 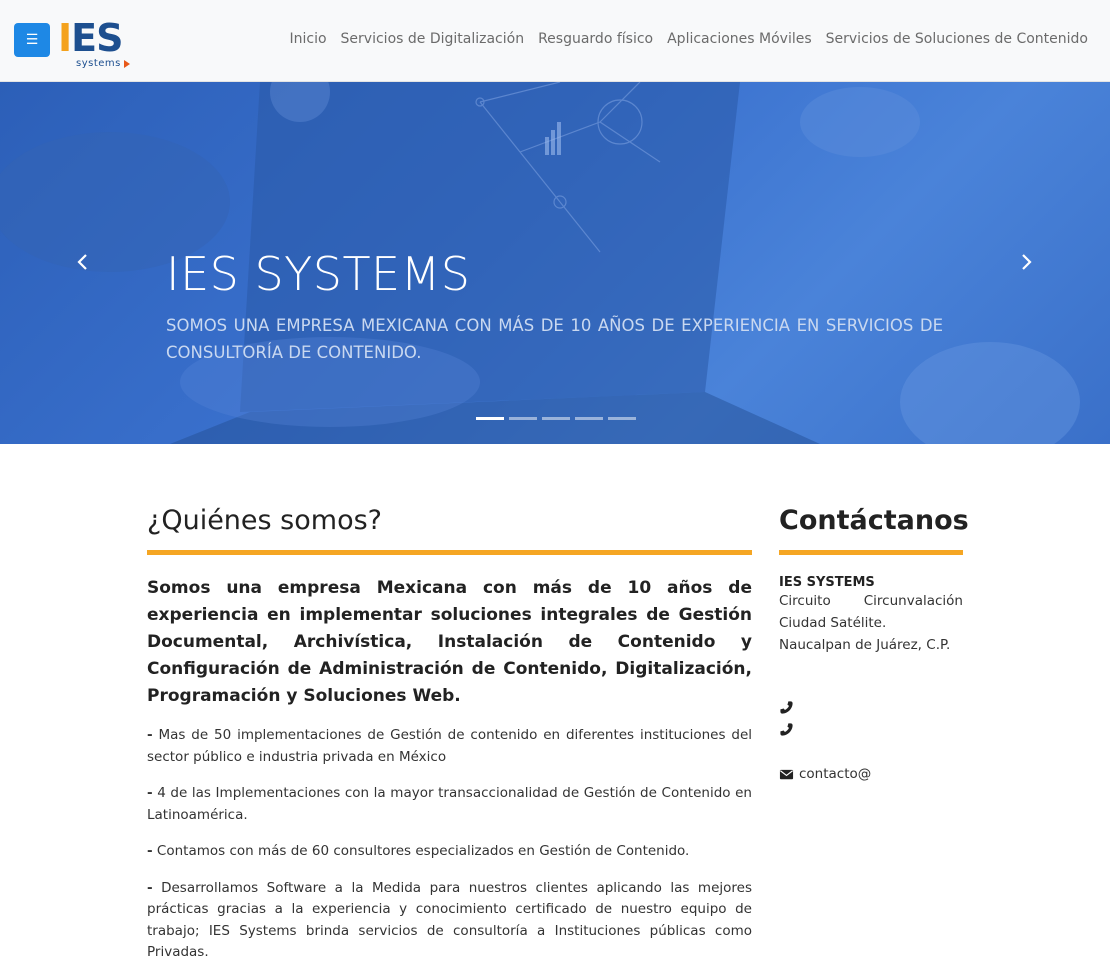 I want to click on logo: IES systems, so click(x=98, y=44).